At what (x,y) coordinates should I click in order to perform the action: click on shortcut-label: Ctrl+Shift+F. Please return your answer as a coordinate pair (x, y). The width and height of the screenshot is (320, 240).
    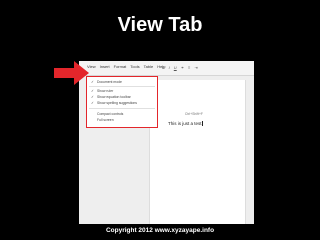
    Looking at the image, I should click on (193, 114).